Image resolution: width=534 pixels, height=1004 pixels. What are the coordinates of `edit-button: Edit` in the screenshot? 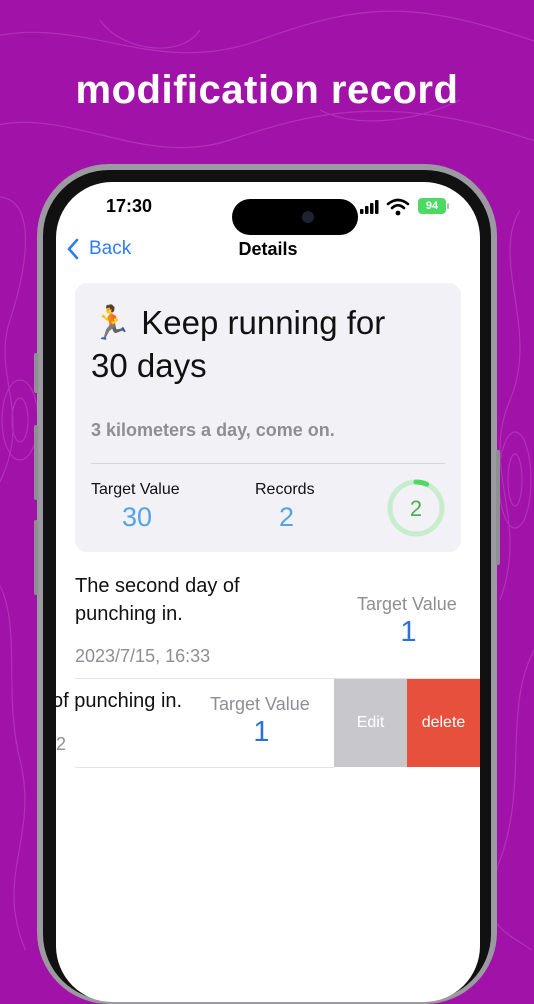 It's located at (370, 723).